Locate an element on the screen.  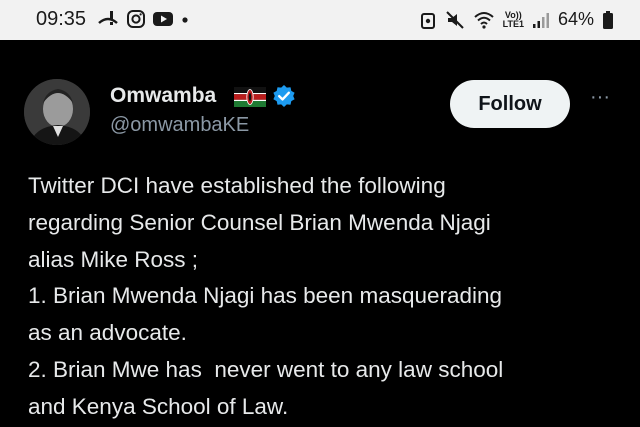
missed-call-icon is located at coordinates (108, 18).